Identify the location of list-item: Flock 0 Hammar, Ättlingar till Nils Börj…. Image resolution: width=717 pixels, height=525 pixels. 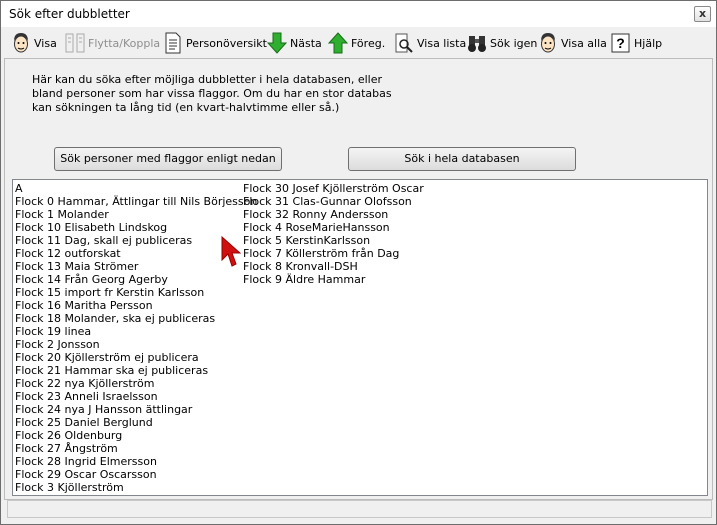
(136, 201).